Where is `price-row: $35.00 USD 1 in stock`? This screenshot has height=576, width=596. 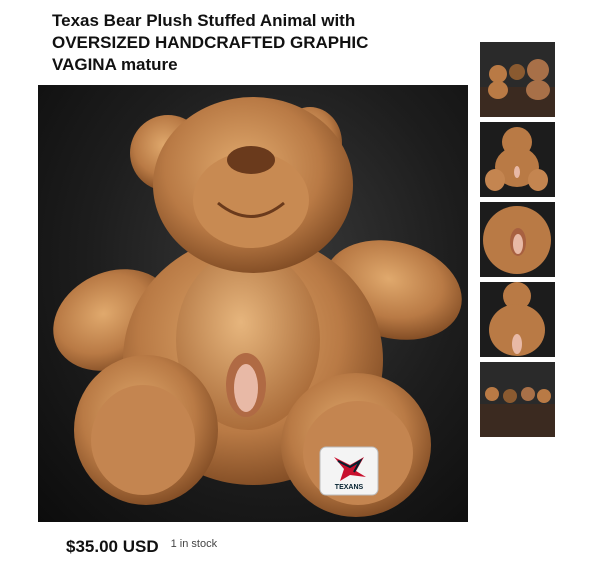 price-row: $35.00 USD 1 in stock is located at coordinates (141, 547).